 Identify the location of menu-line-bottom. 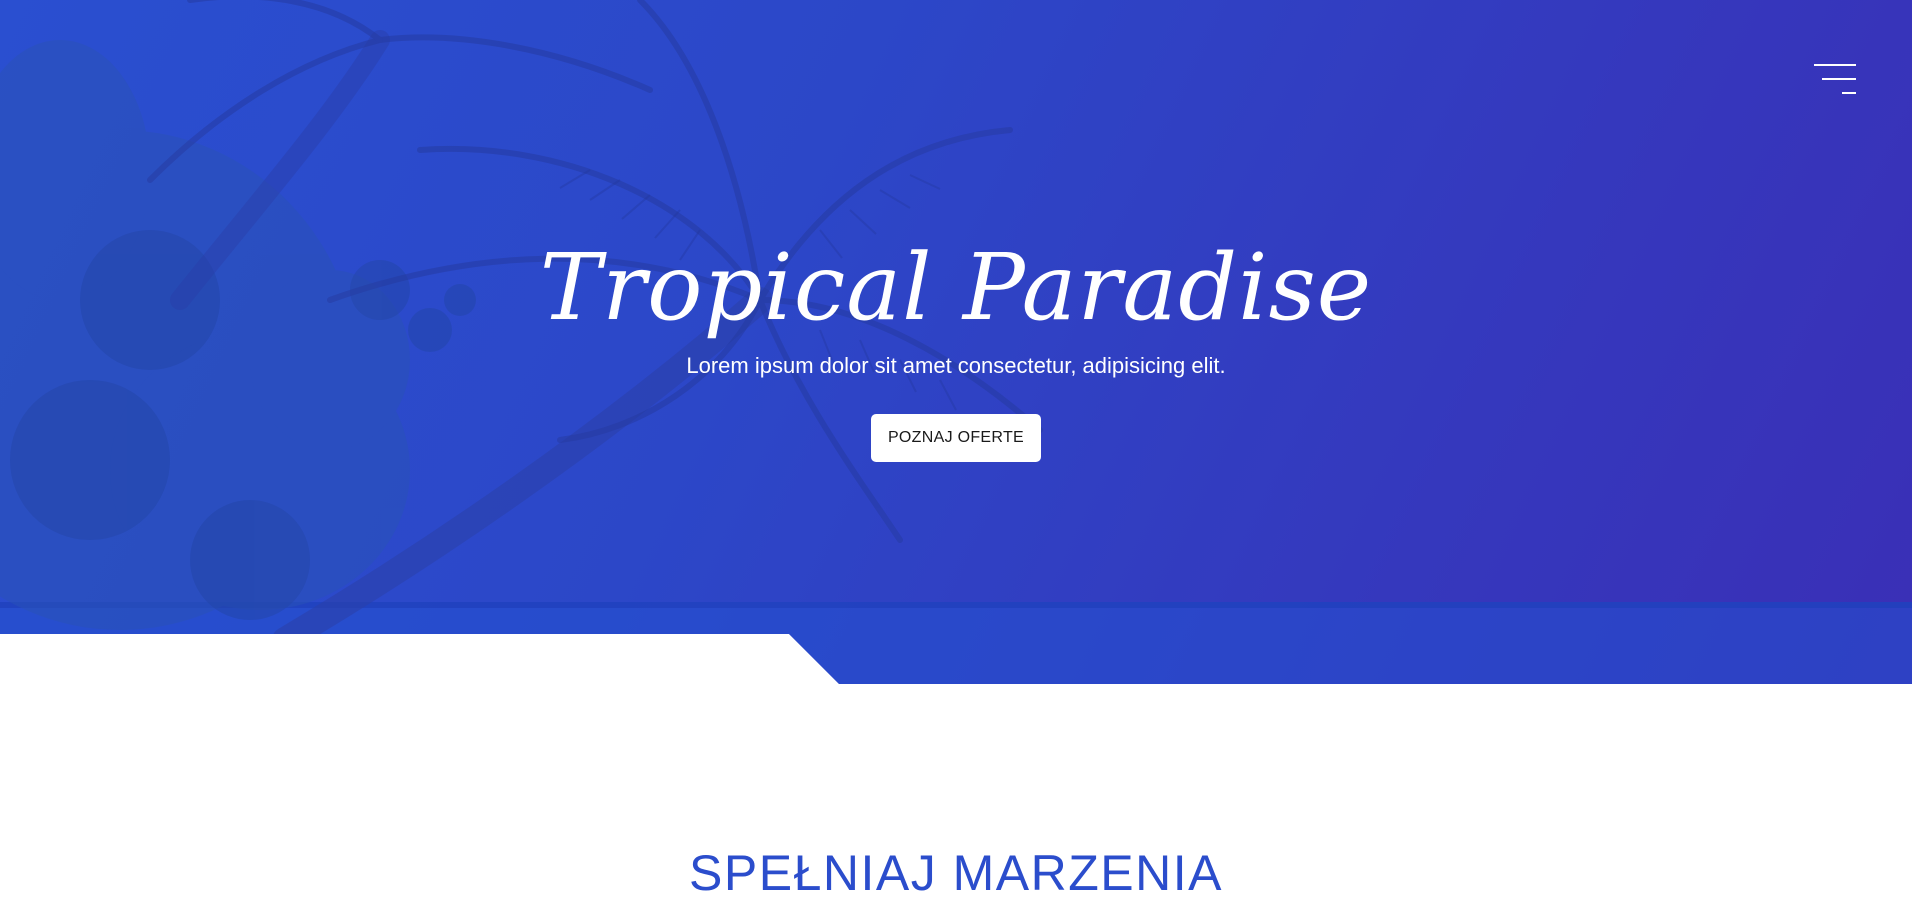
(1849, 93).